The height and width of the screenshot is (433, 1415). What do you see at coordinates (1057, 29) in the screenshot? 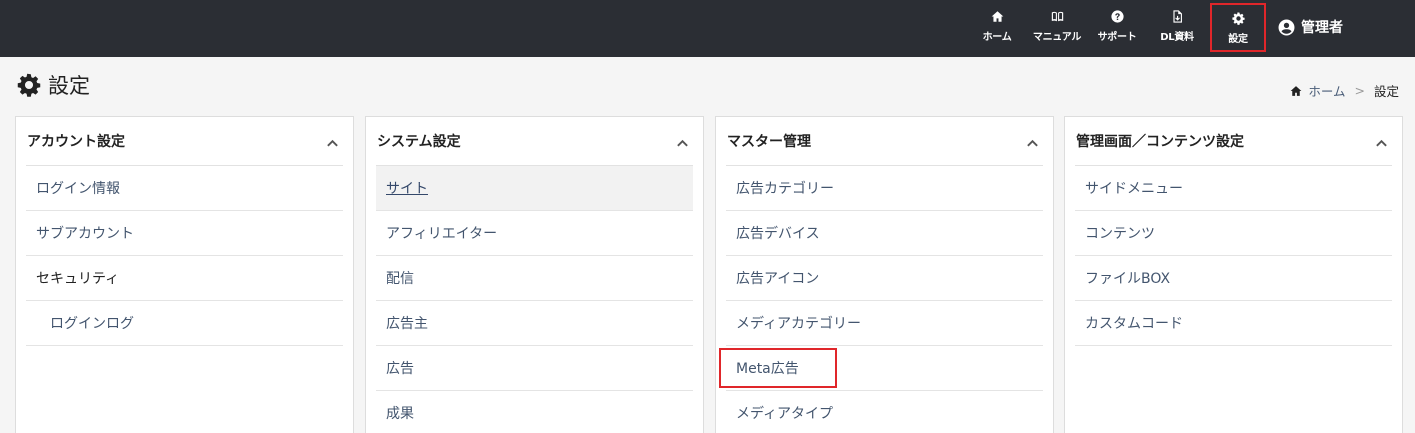
I see `nav-manual-button: マニュアル` at bounding box center [1057, 29].